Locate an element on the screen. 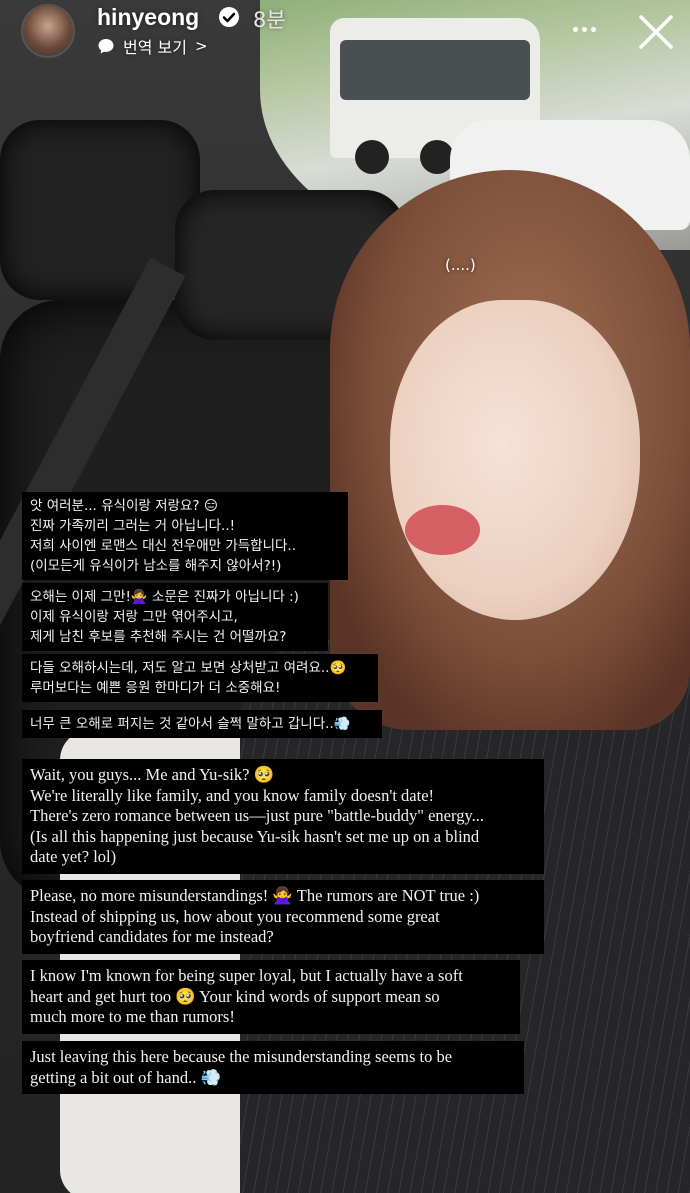  face is located at coordinates (515, 460).